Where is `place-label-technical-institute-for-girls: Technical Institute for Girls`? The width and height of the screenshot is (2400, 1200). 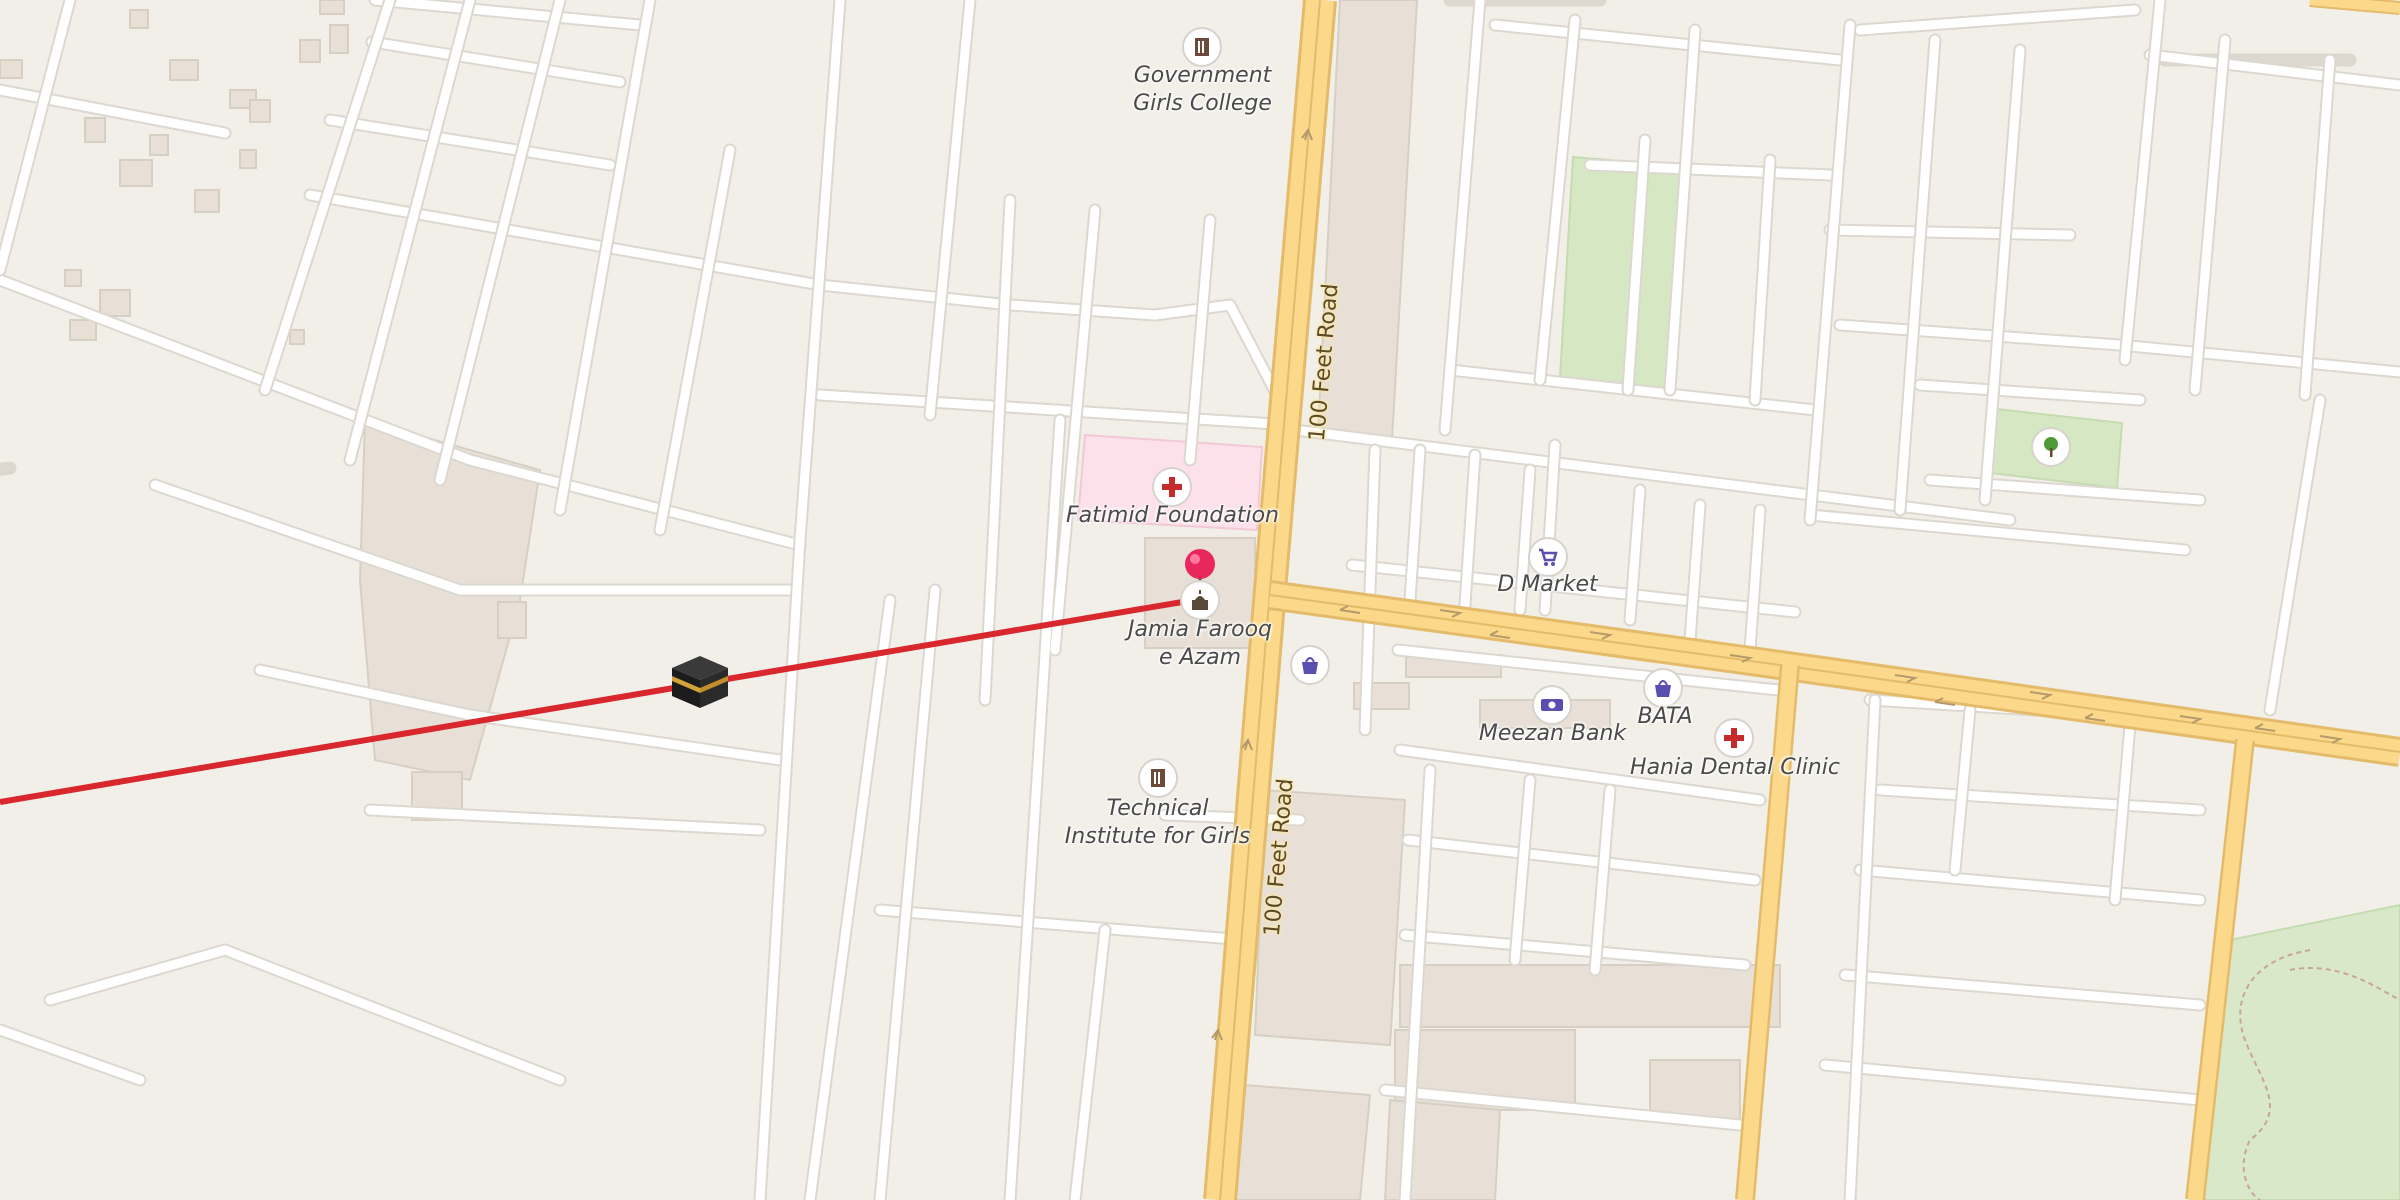 place-label-technical-institute-for-girls: Technical Institute for Girls is located at coordinates (1157, 822).